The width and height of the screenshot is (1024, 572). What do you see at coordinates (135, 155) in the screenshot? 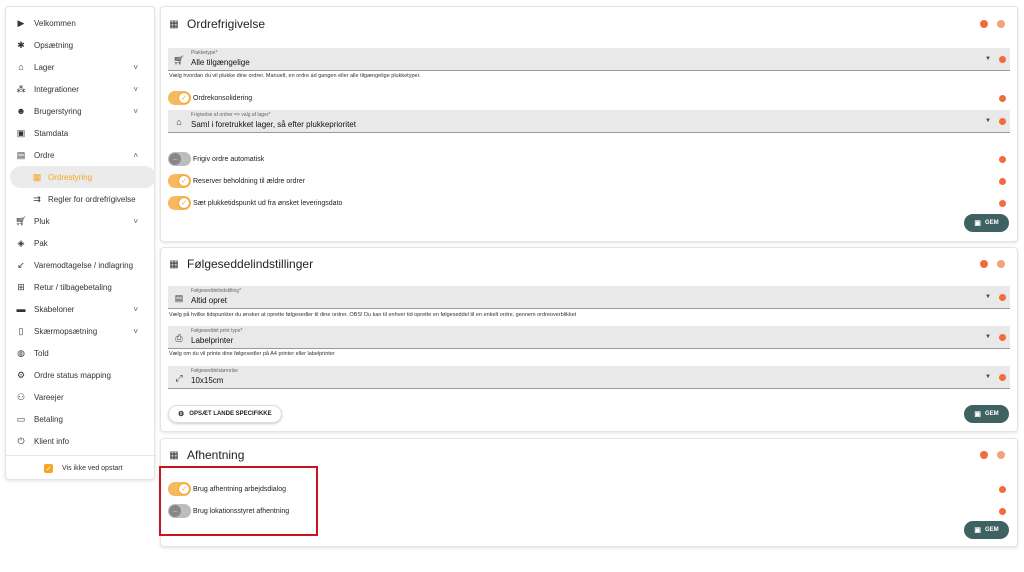
I see `chevron-up-icon: ˄` at bounding box center [135, 155].